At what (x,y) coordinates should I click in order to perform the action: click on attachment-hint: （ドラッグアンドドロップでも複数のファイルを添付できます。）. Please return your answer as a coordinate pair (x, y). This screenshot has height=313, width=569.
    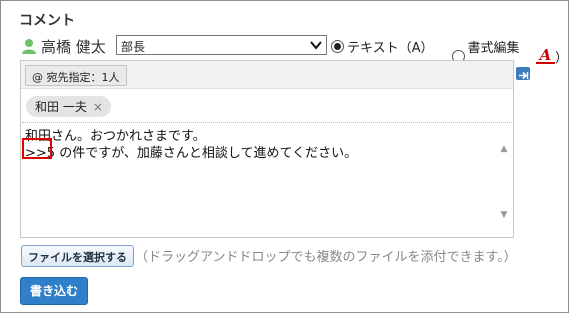
    Looking at the image, I should click on (326, 257).